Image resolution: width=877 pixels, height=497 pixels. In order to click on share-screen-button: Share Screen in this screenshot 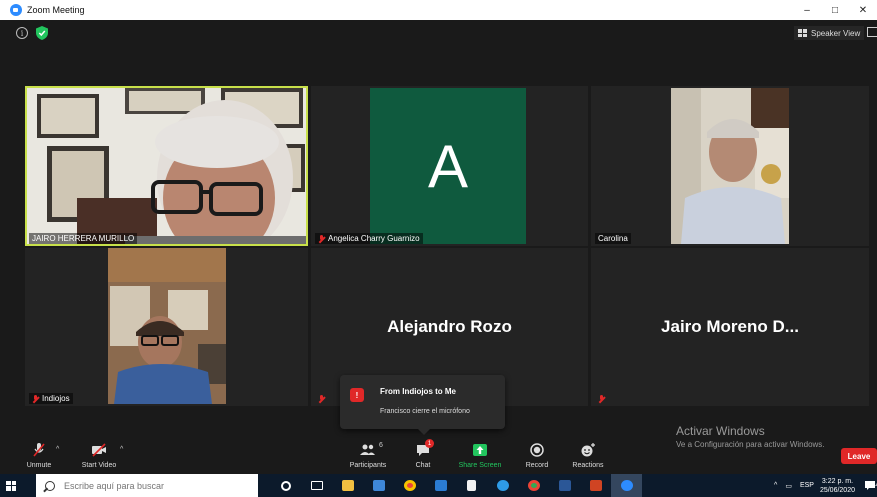, I will do `click(480, 455)`.